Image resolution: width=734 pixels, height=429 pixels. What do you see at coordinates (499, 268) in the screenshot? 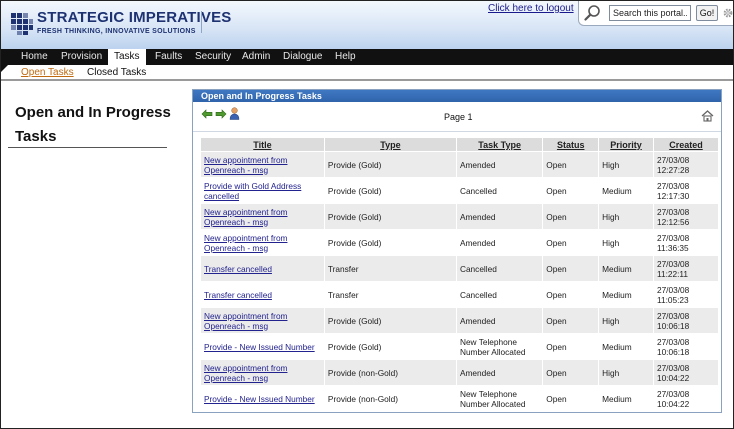
I see `task-tasktype-cell: Cancelled` at bounding box center [499, 268].